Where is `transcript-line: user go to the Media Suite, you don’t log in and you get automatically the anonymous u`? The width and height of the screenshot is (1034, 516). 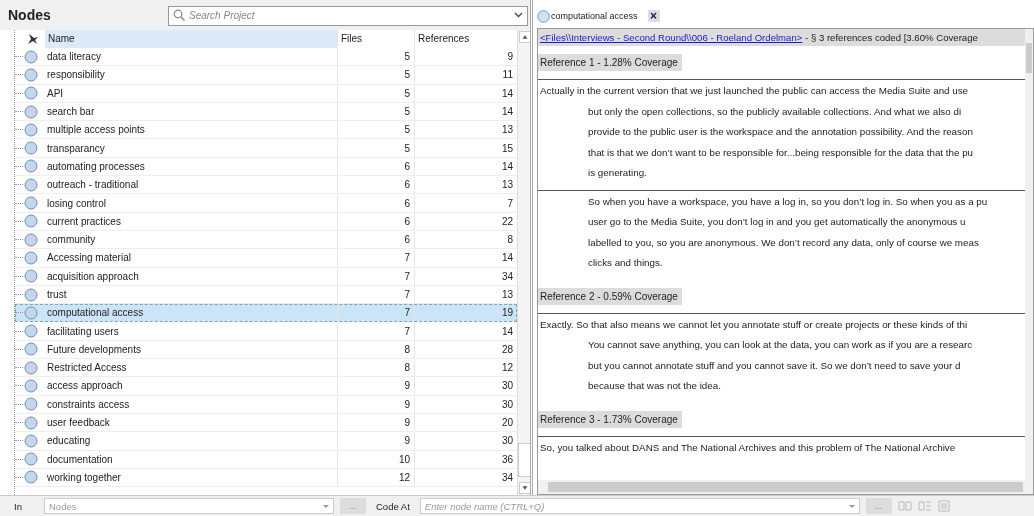 transcript-line: user go to the Media Suite, you don’t log in and you get automatically the anonymous u is located at coordinates (777, 222).